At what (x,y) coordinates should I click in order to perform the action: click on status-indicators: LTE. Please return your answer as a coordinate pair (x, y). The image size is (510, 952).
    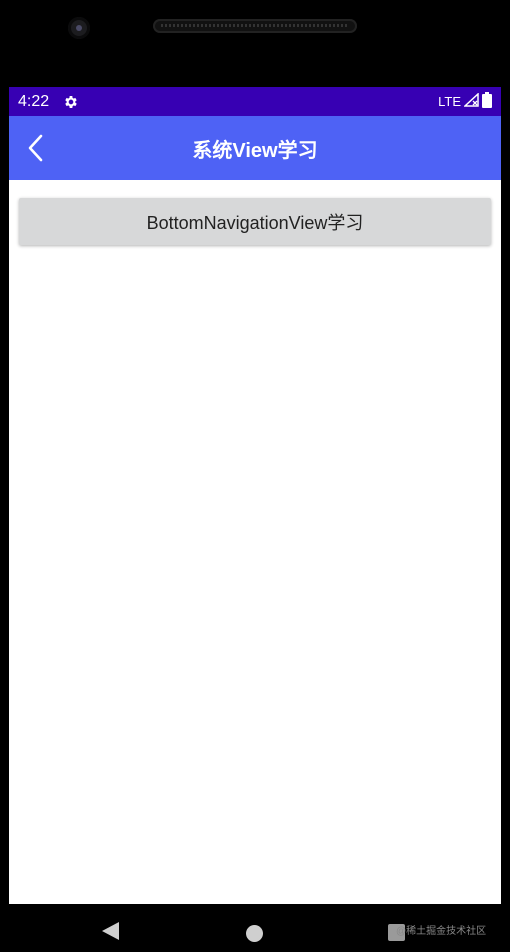
    Looking at the image, I should click on (465, 101).